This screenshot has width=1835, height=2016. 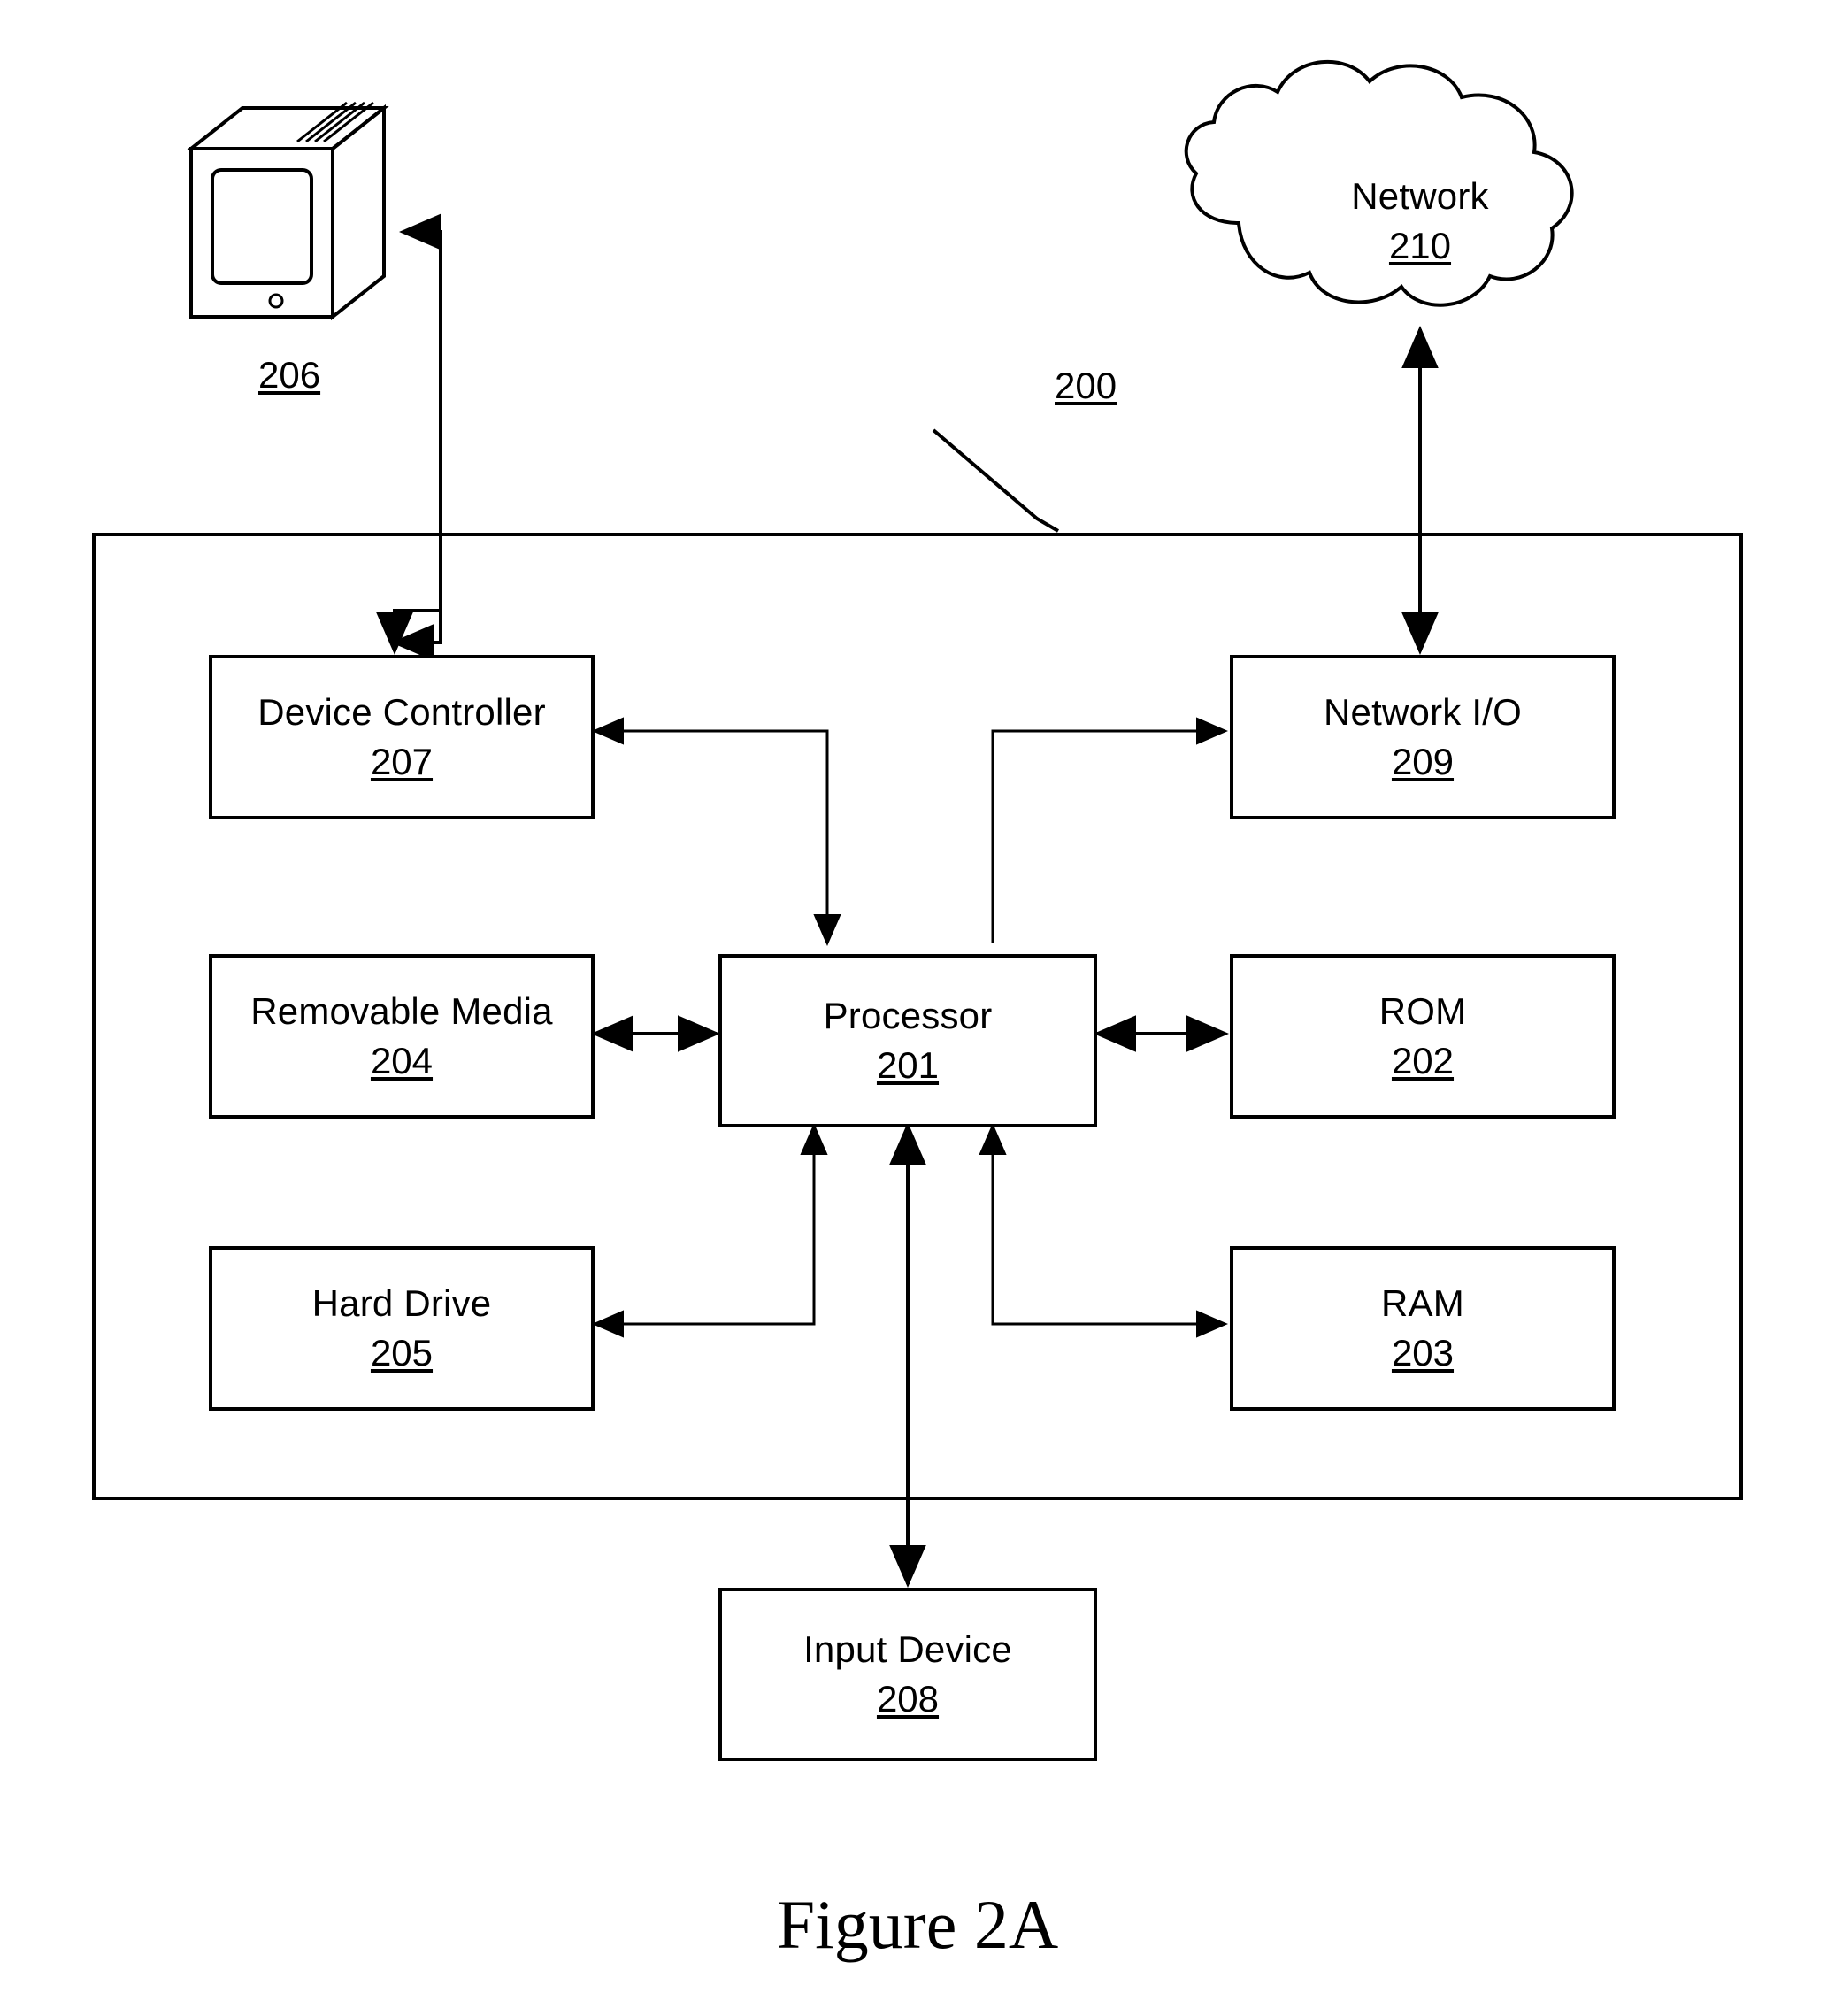 I want to click on node-ref-ram: 203, so click(x=1423, y=1352).